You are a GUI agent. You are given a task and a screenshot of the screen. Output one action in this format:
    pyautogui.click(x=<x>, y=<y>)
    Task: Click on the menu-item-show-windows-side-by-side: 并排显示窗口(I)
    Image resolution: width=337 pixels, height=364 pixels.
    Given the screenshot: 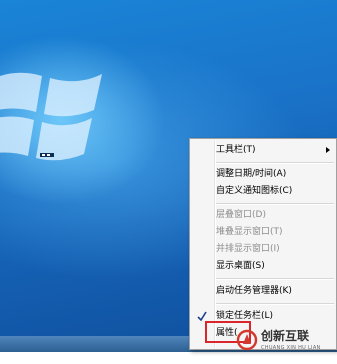 What is the action you would take?
    pyautogui.click(x=263, y=249)
    